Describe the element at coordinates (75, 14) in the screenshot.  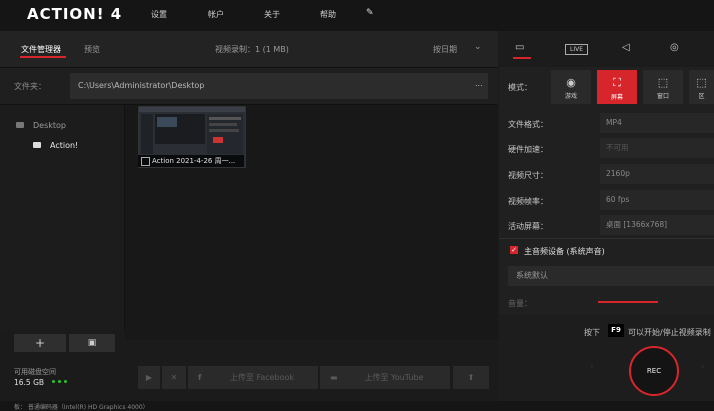
I see `app-logo: ACTION! 4` at that location.